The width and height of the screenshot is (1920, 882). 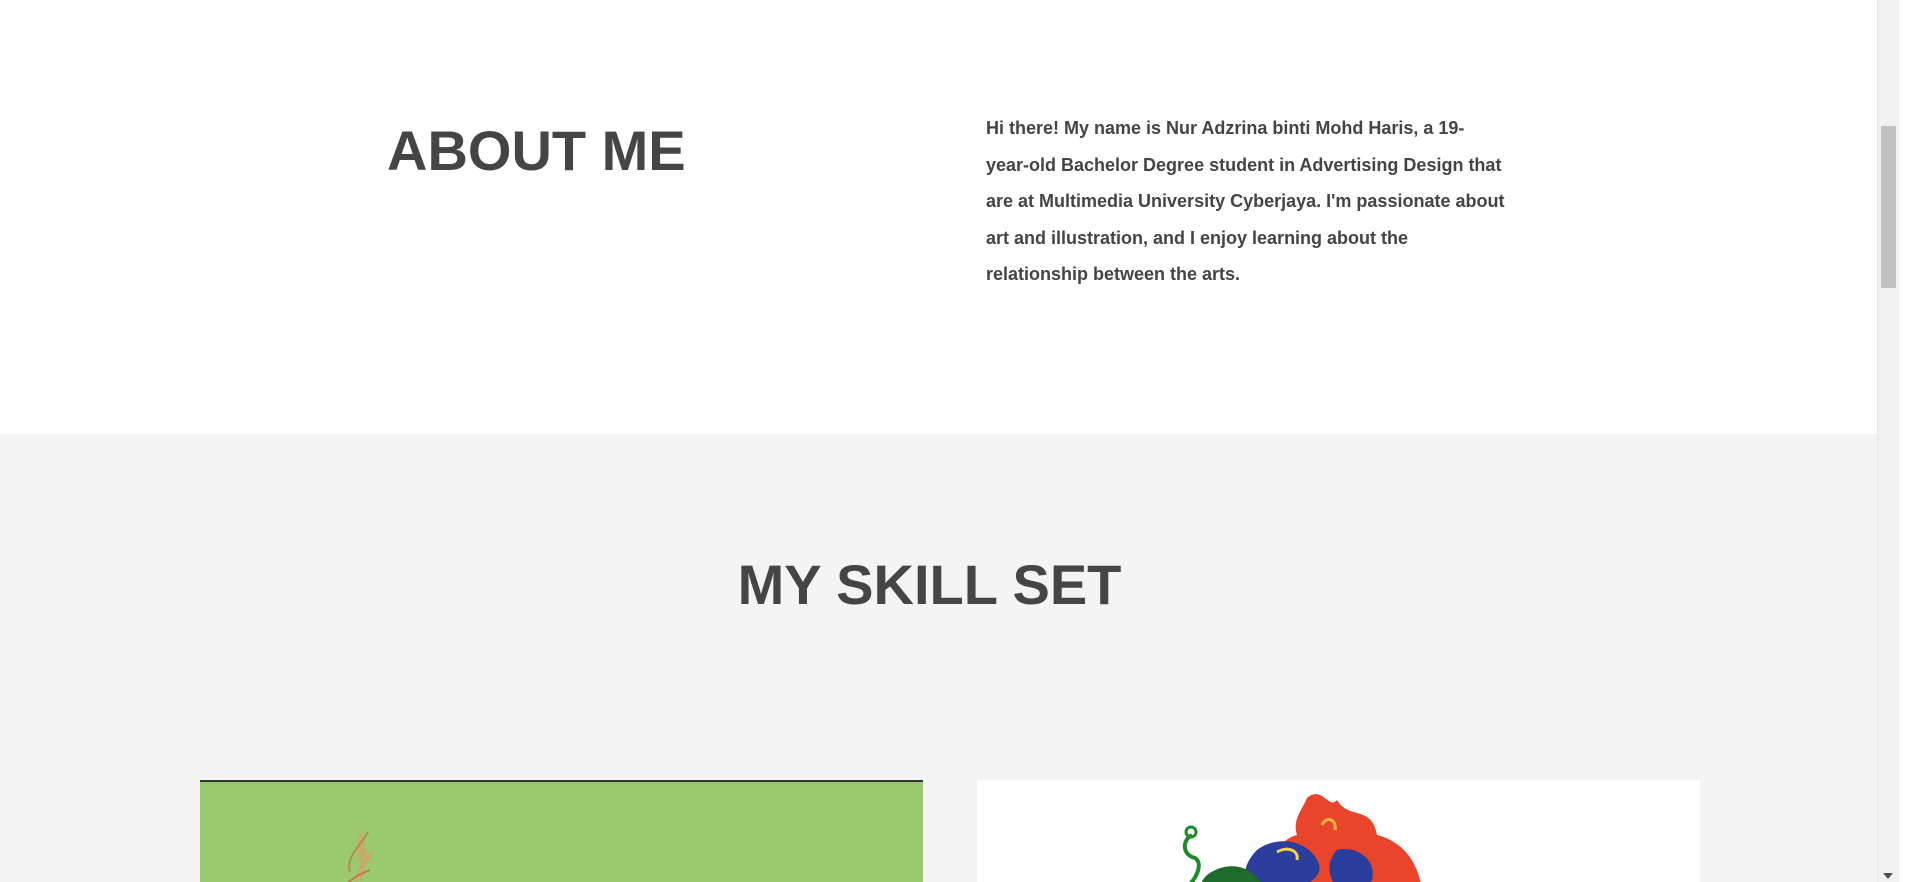 I want to click on skill-card-colorful-illustration, so click(x=1338, y=831).